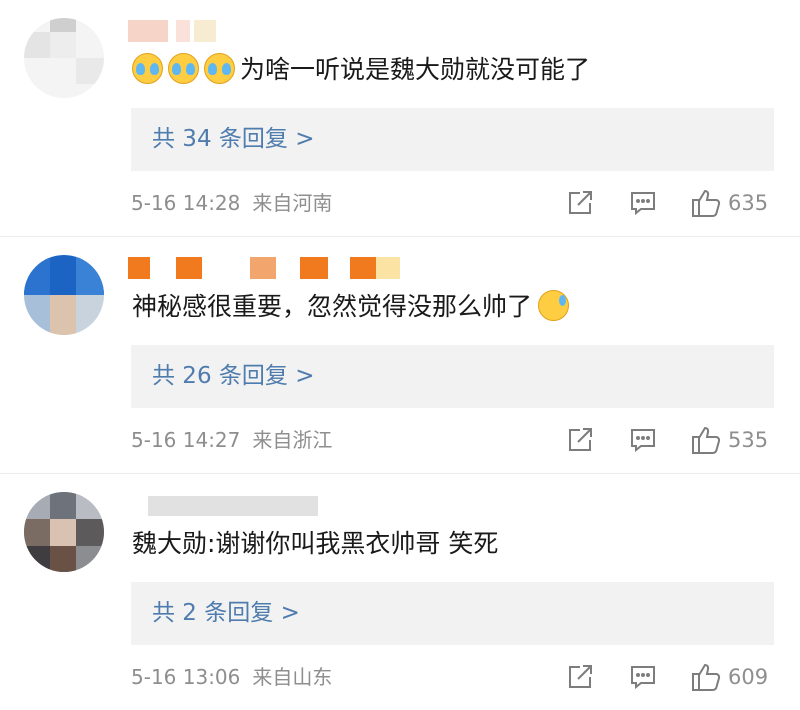  I want to click on like-button: 535, so click(729, 440).